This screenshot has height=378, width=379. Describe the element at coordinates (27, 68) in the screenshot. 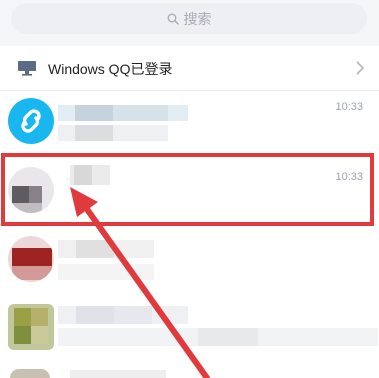

I see `monitor-icon` at that location.